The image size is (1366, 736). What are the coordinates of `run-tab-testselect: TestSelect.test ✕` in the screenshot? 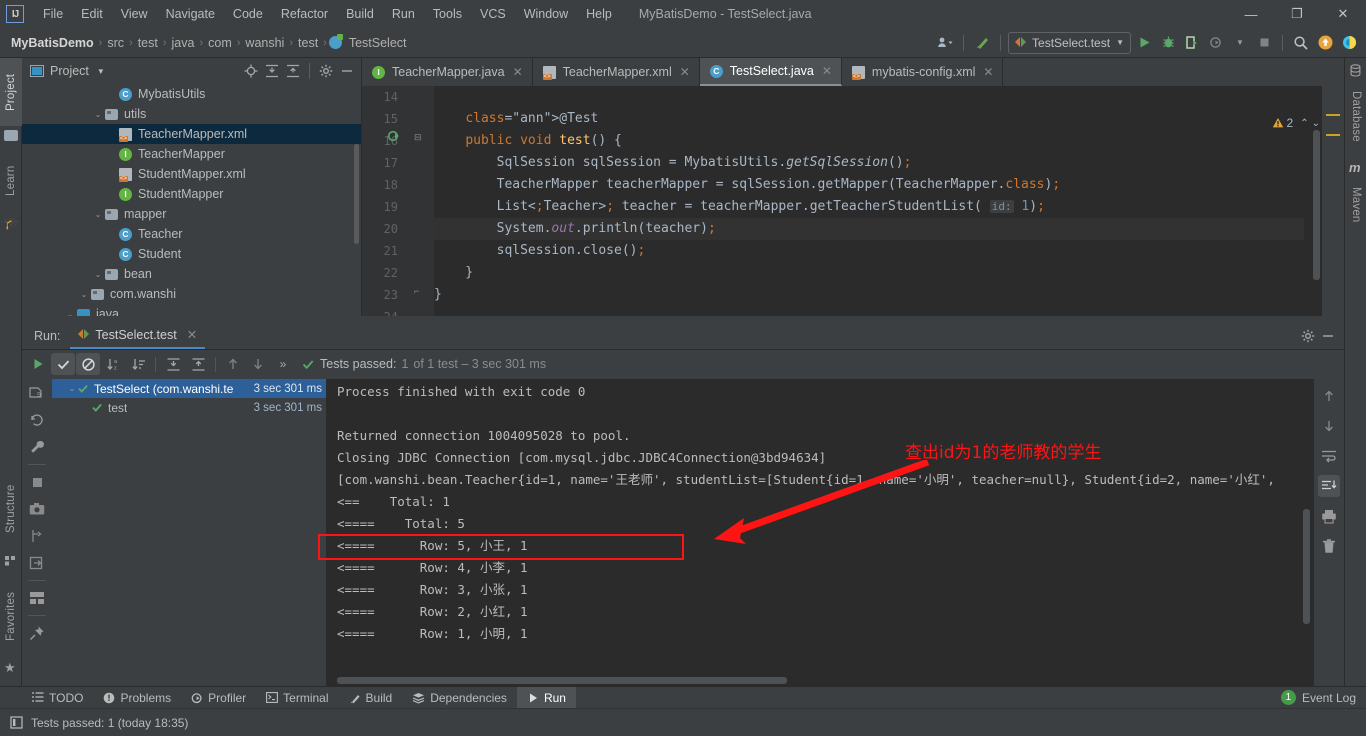 It's located at (138, 335).